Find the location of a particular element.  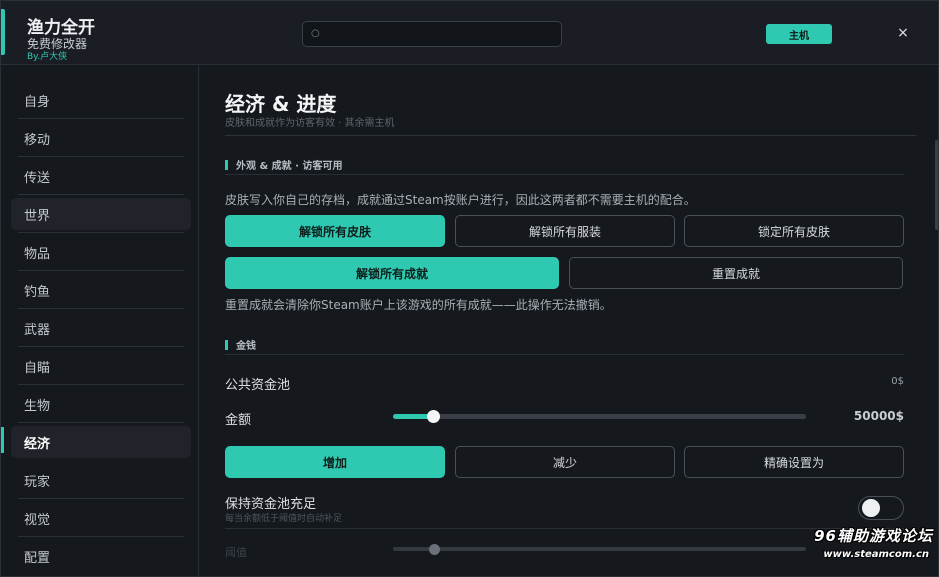

title-divider is located at coordinates (570, 135).